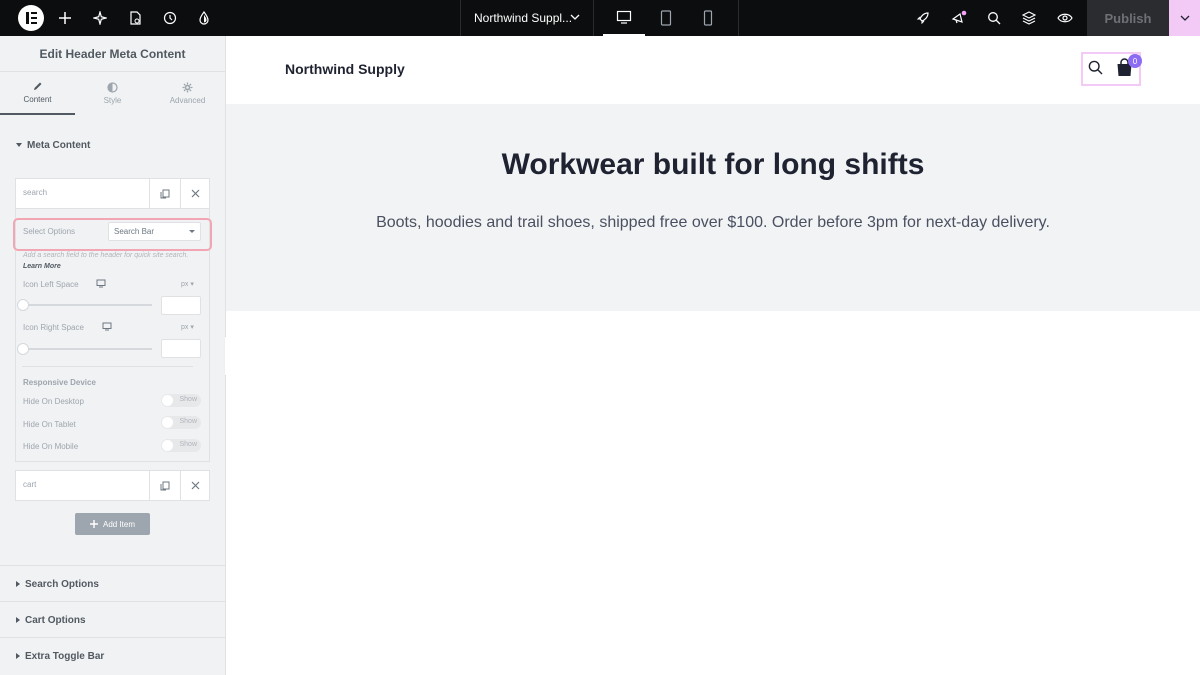  What do you see at coordinates (713, 70) in the screenshot?
I see `site-header: Northwind Supply 0` at bounding box center [713, 70].